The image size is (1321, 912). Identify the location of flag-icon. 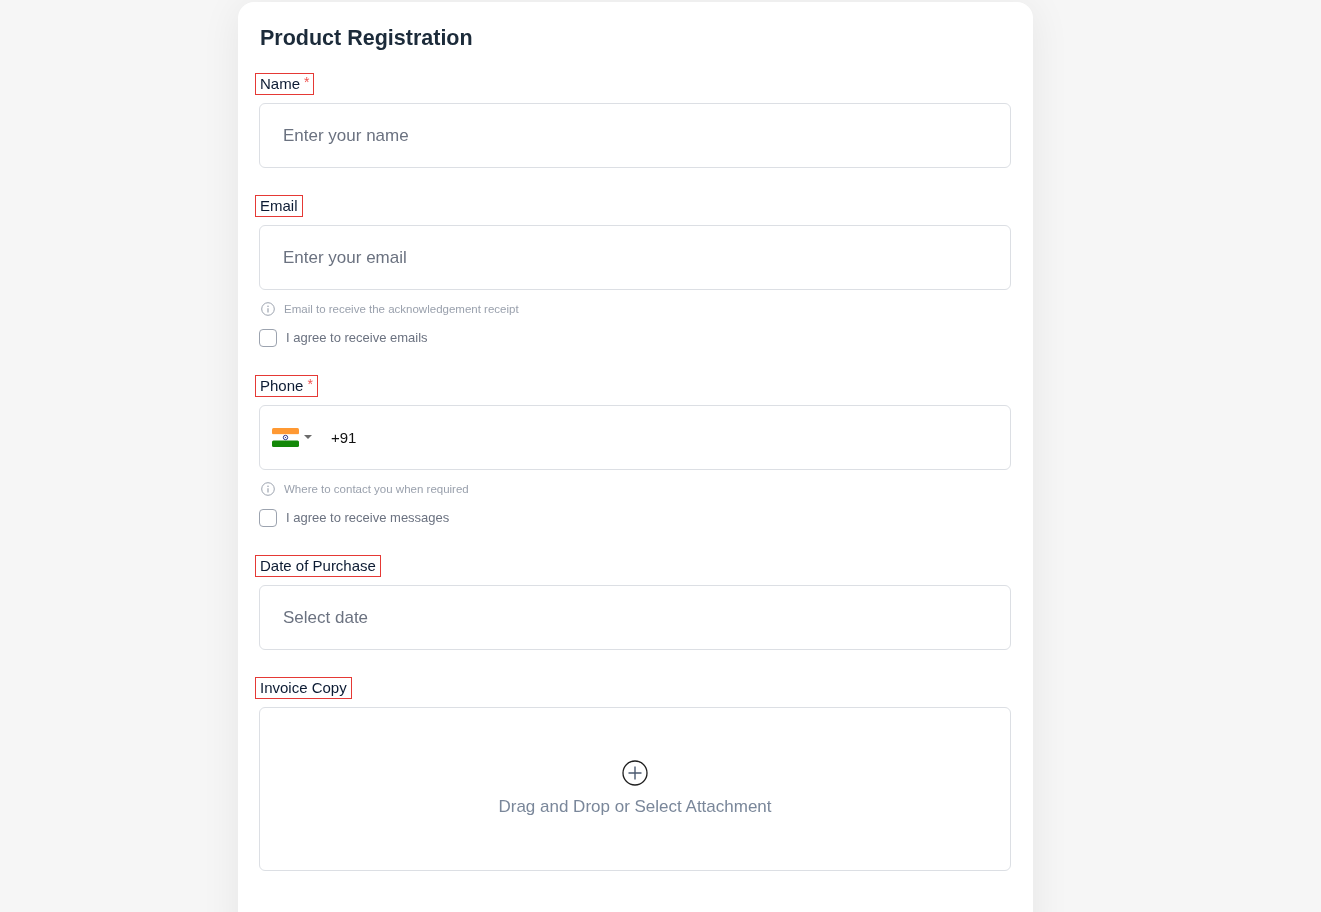
(285, 437).